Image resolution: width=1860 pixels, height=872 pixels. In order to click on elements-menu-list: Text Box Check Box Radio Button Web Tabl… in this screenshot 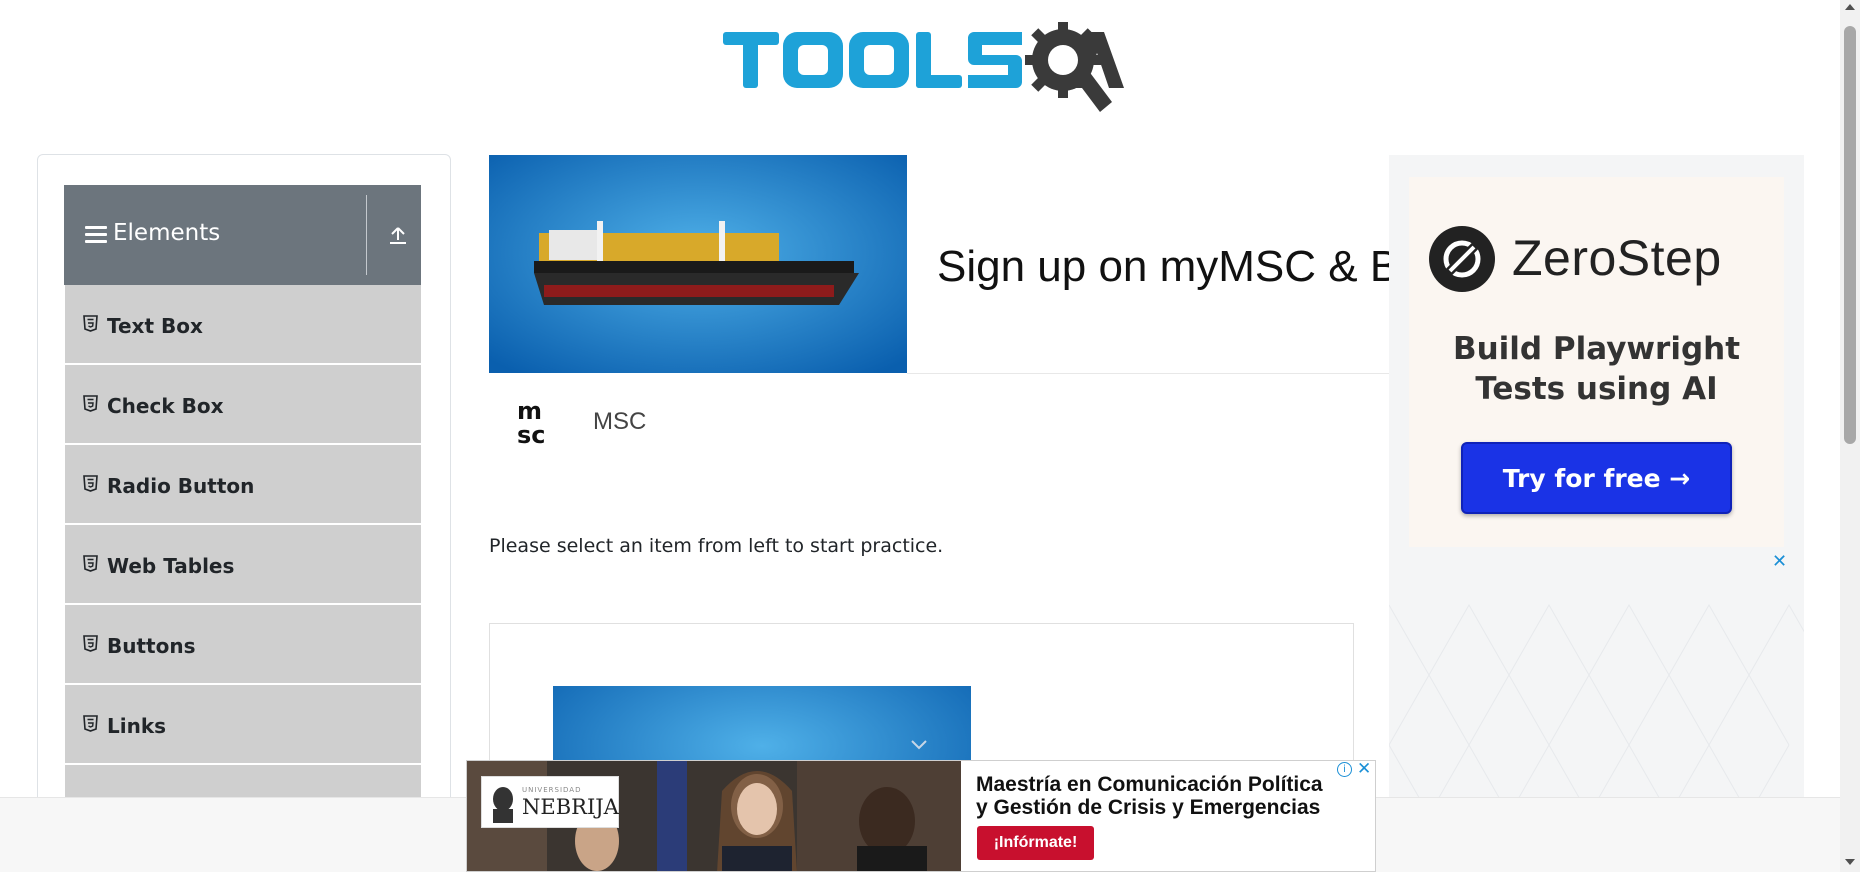, I will do `click(242, 565)`.